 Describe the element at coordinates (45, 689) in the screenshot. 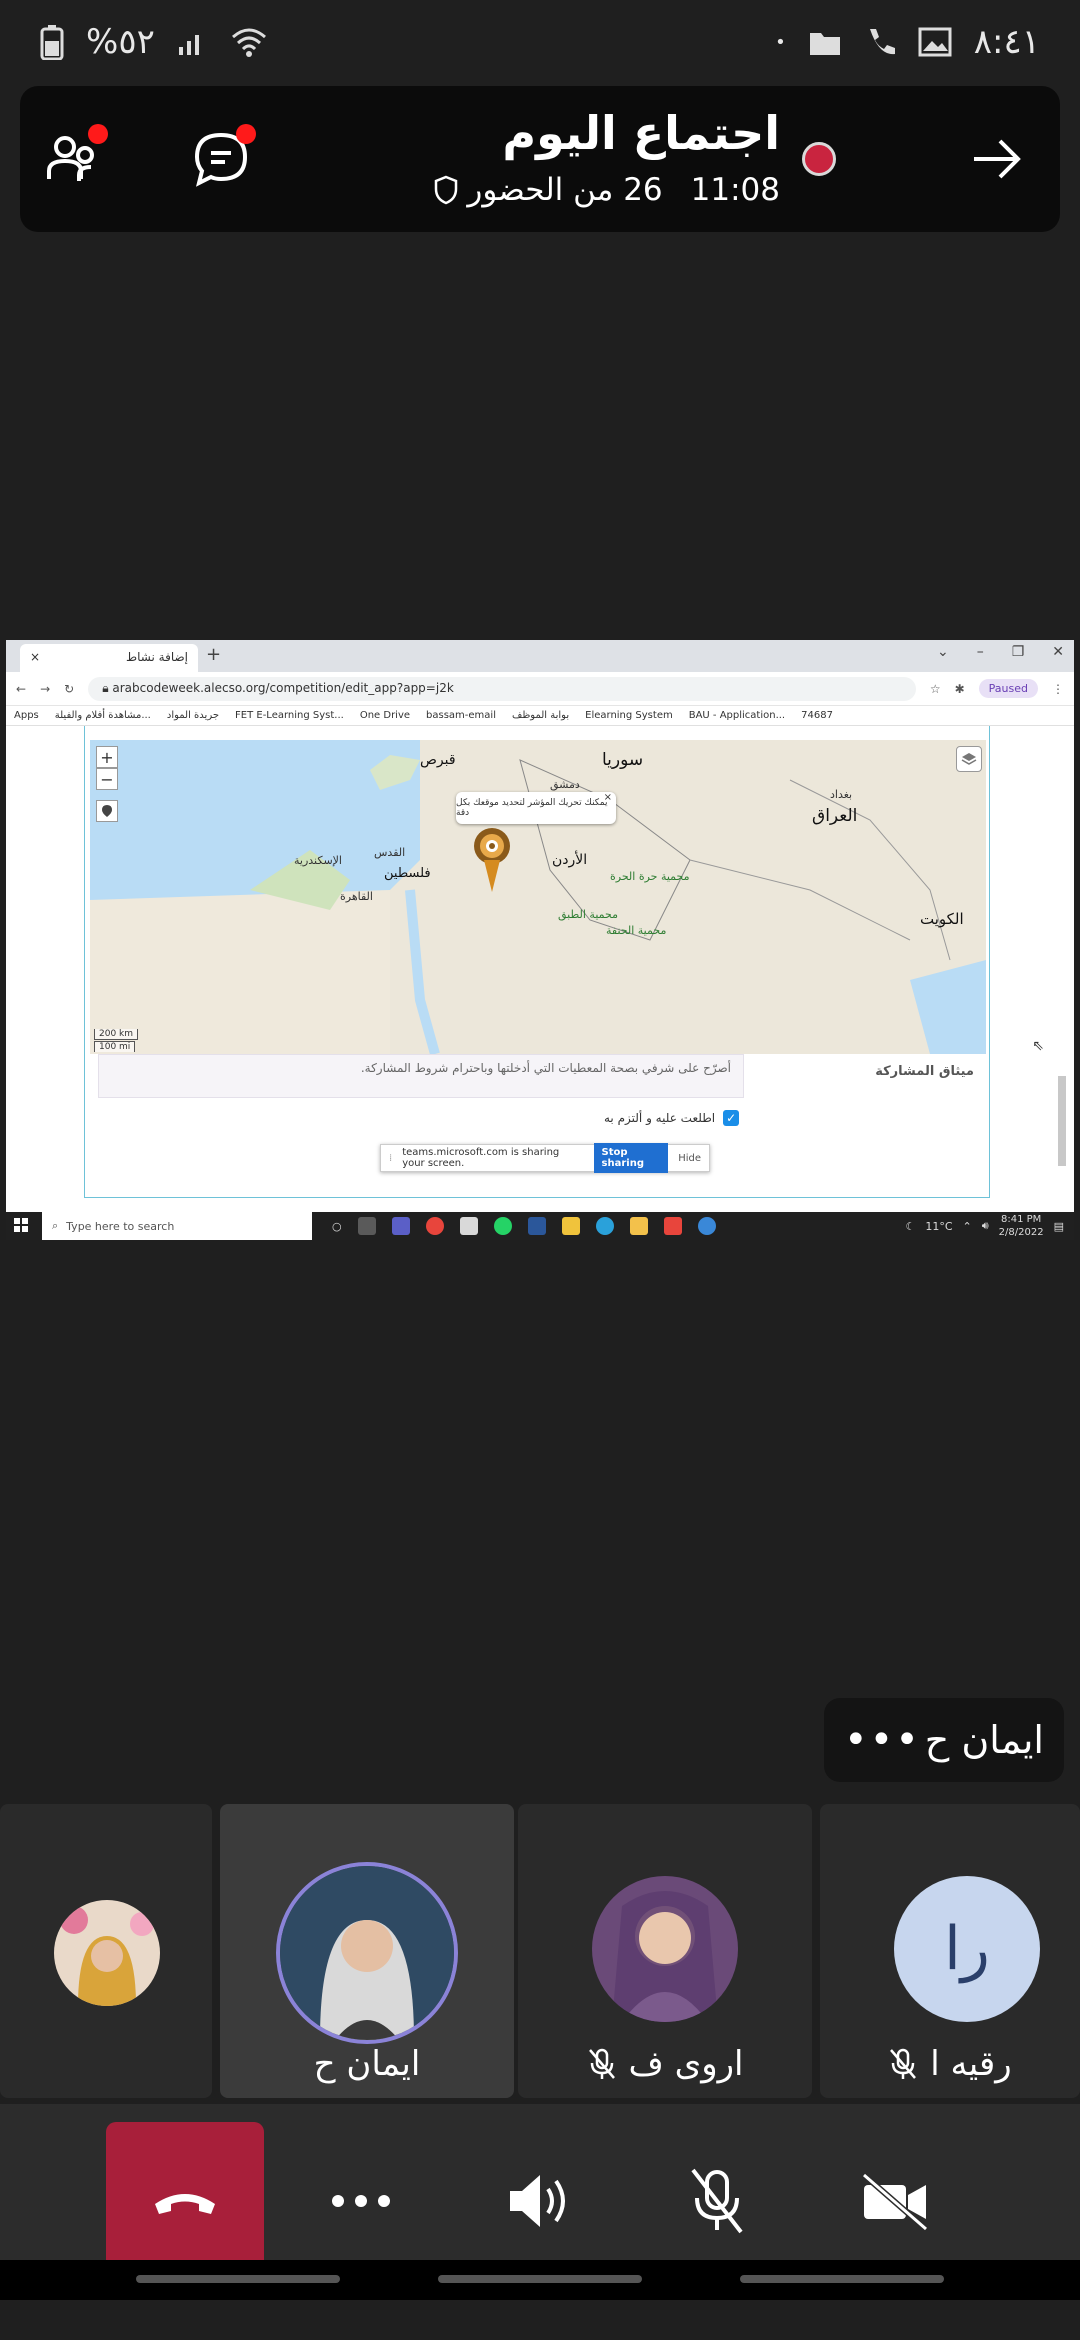

I see `forward-arrow-icon: →` at that location.